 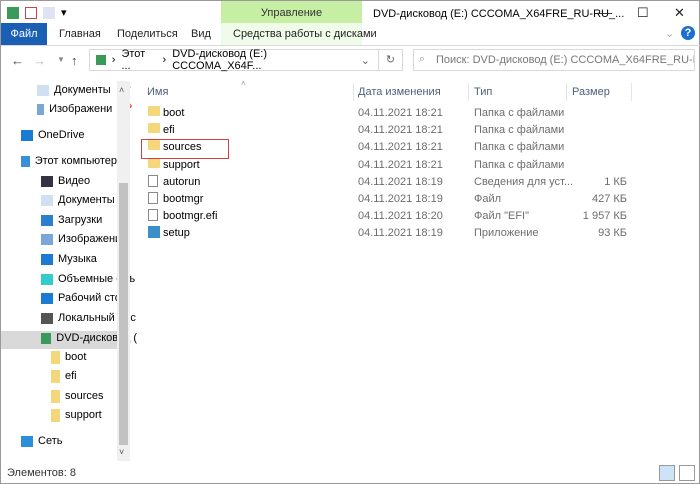 I want to click on file-name: support, so click(x=181, y=164).